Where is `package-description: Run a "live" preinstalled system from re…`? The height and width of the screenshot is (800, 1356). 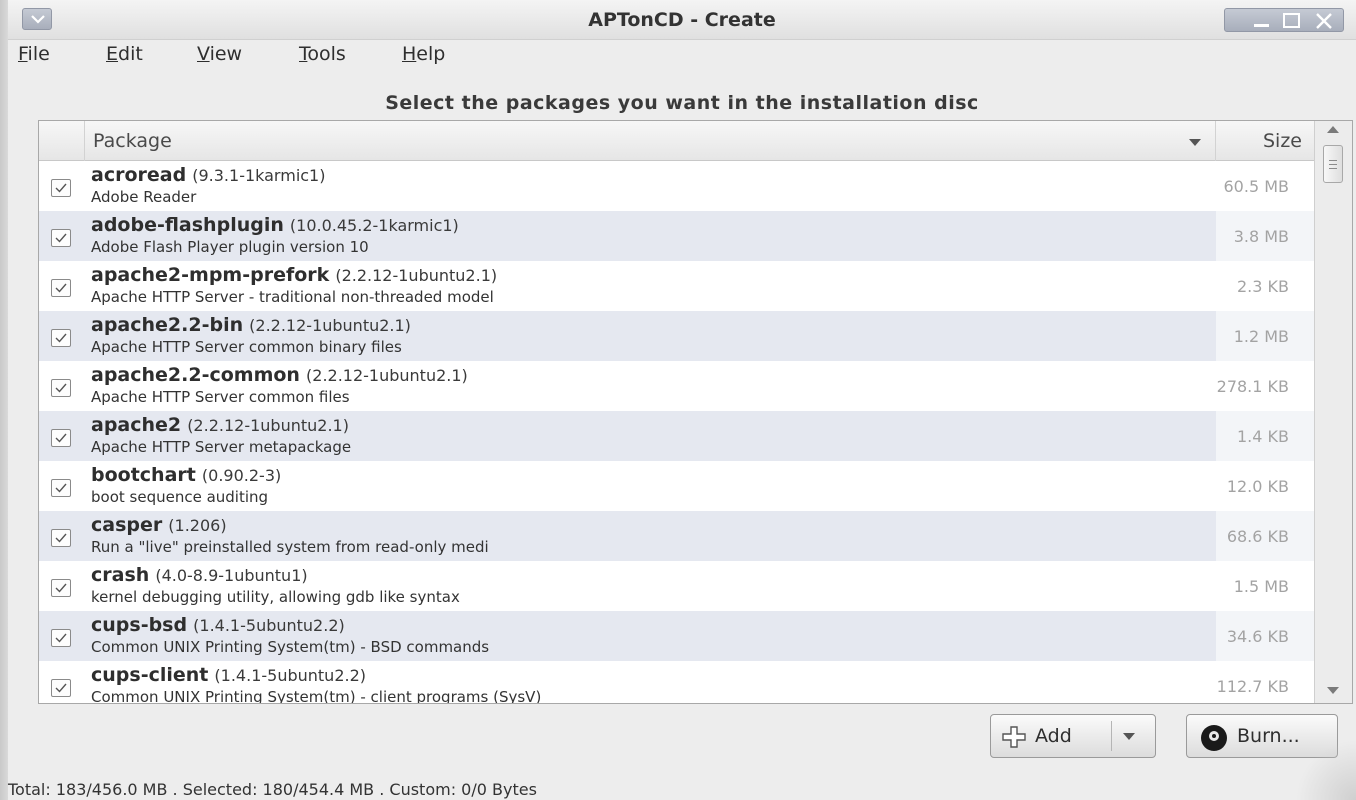
package-description: Run a "live" preinstalled system from re… is located at coordinates (290, 547).